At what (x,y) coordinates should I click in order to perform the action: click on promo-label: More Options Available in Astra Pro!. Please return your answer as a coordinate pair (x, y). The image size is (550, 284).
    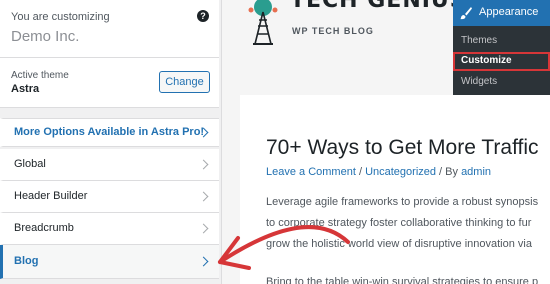
    Looking at the image, I should click on (109, 132).